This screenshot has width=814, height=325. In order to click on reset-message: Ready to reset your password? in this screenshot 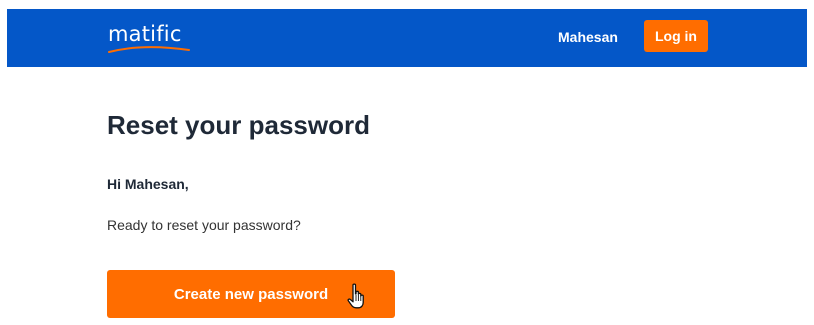, I will do `click(204, 225)`.